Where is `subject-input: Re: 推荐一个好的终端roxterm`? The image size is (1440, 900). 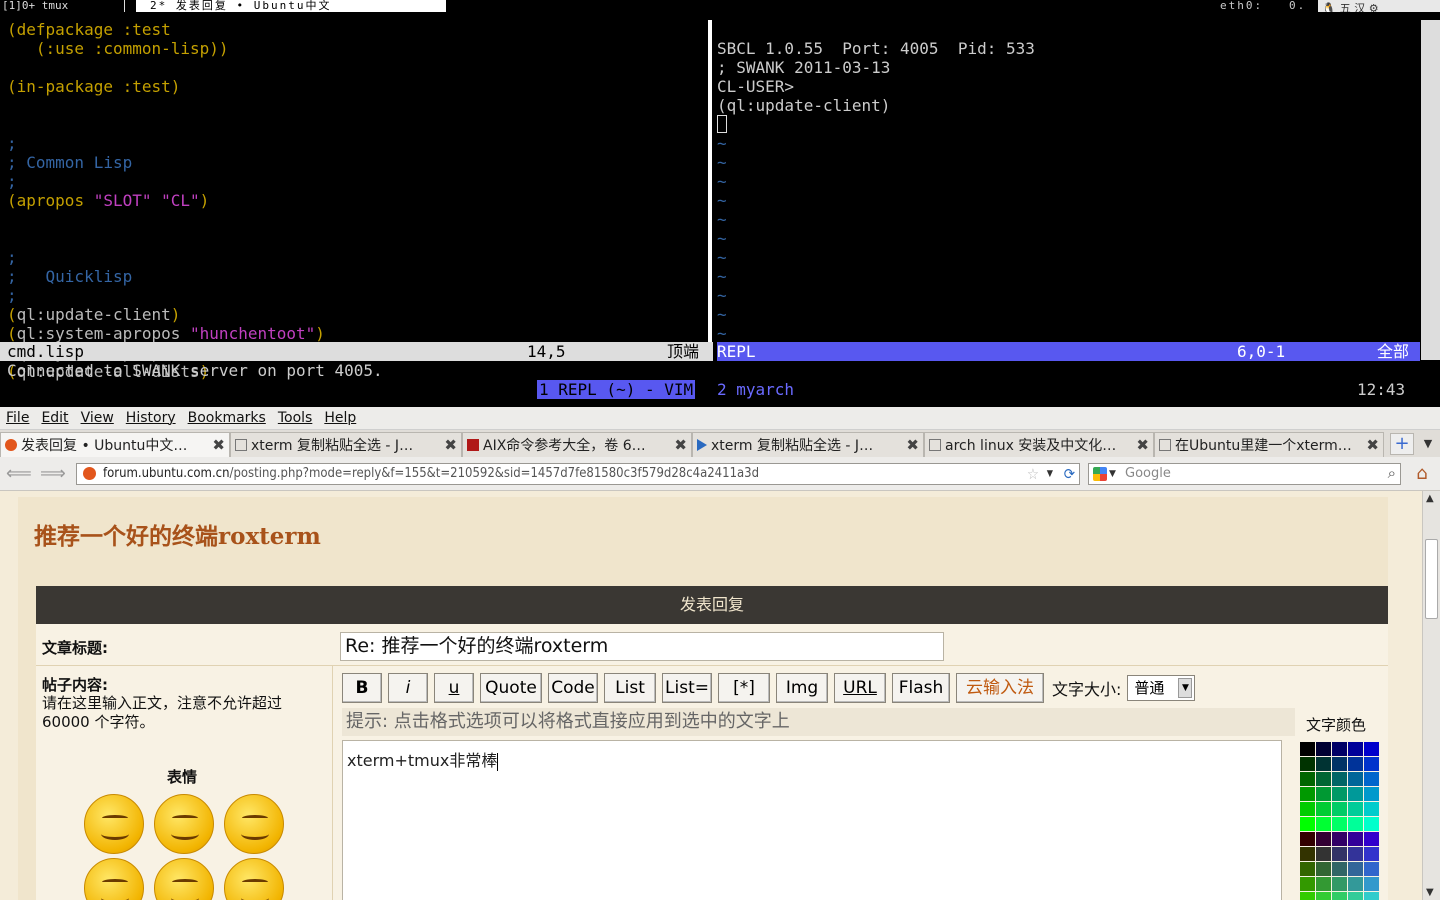
subject-input: Re: 推荐一个好的终端roxterm is located at coordinates (642, 646).